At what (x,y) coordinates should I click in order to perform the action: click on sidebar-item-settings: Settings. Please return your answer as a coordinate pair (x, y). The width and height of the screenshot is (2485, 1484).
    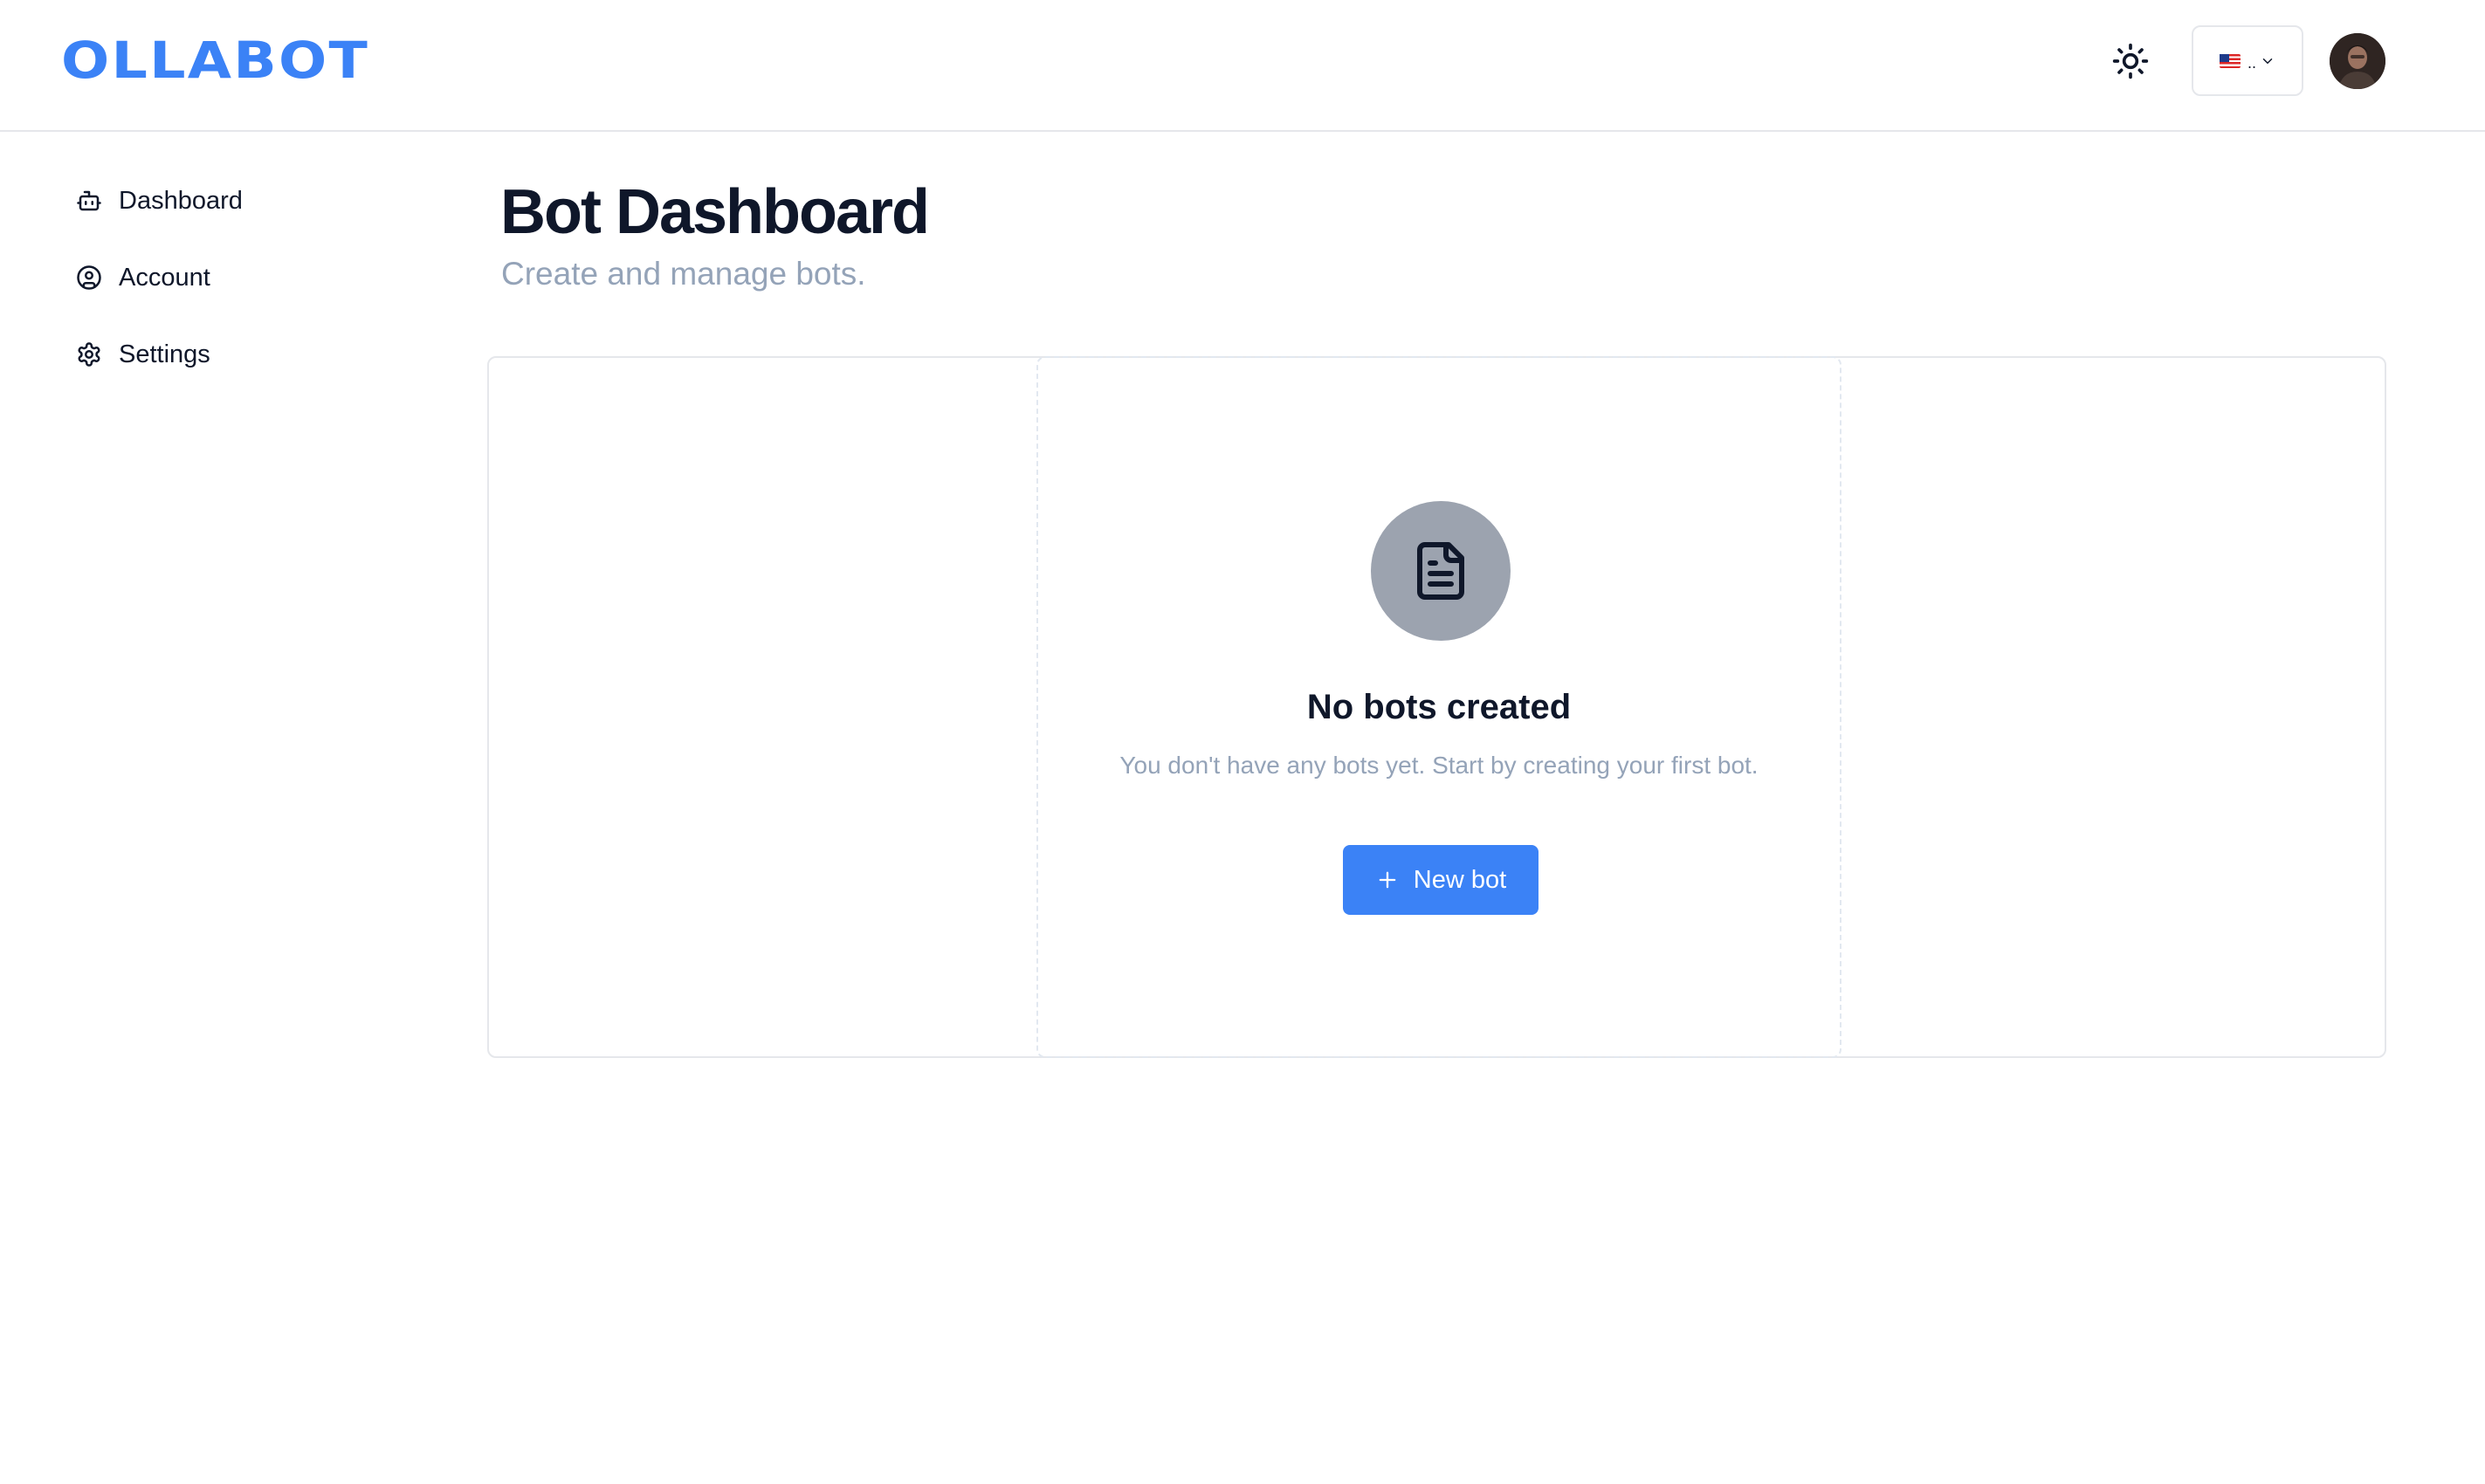
    Looking at the image, I should click on (236, 354).